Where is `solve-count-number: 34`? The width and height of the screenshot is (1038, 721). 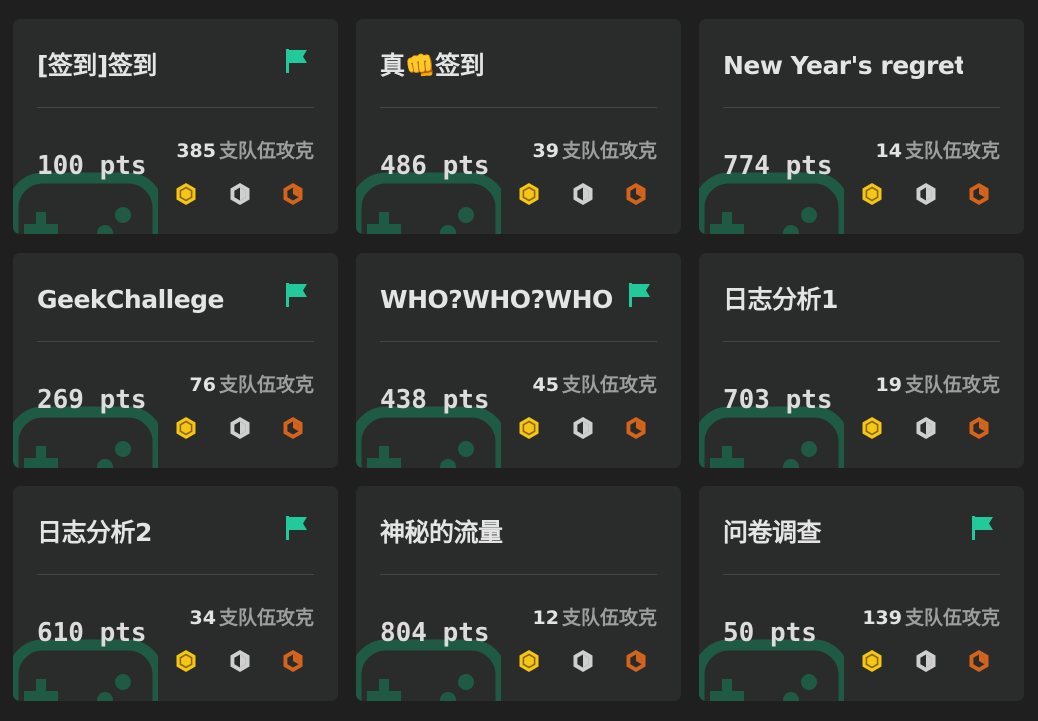 solve-count-number: 34 is located at coordinates (202, 618).